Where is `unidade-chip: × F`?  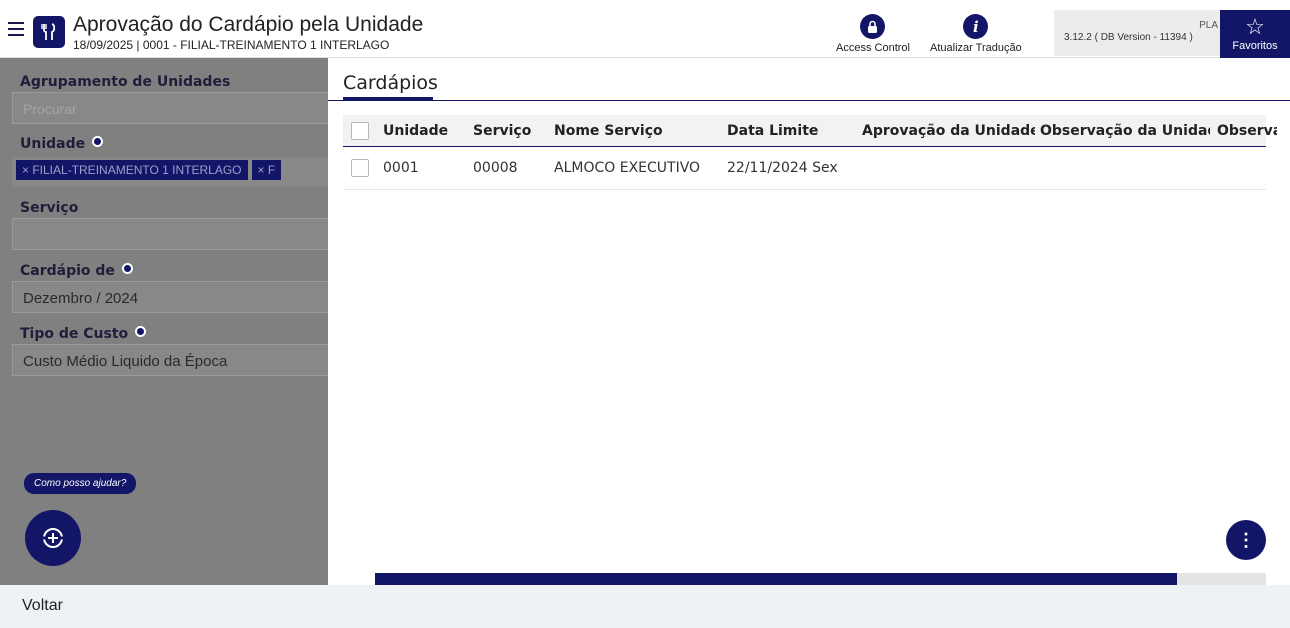
unidade-chip: × F is located at coordinates (266, 170).